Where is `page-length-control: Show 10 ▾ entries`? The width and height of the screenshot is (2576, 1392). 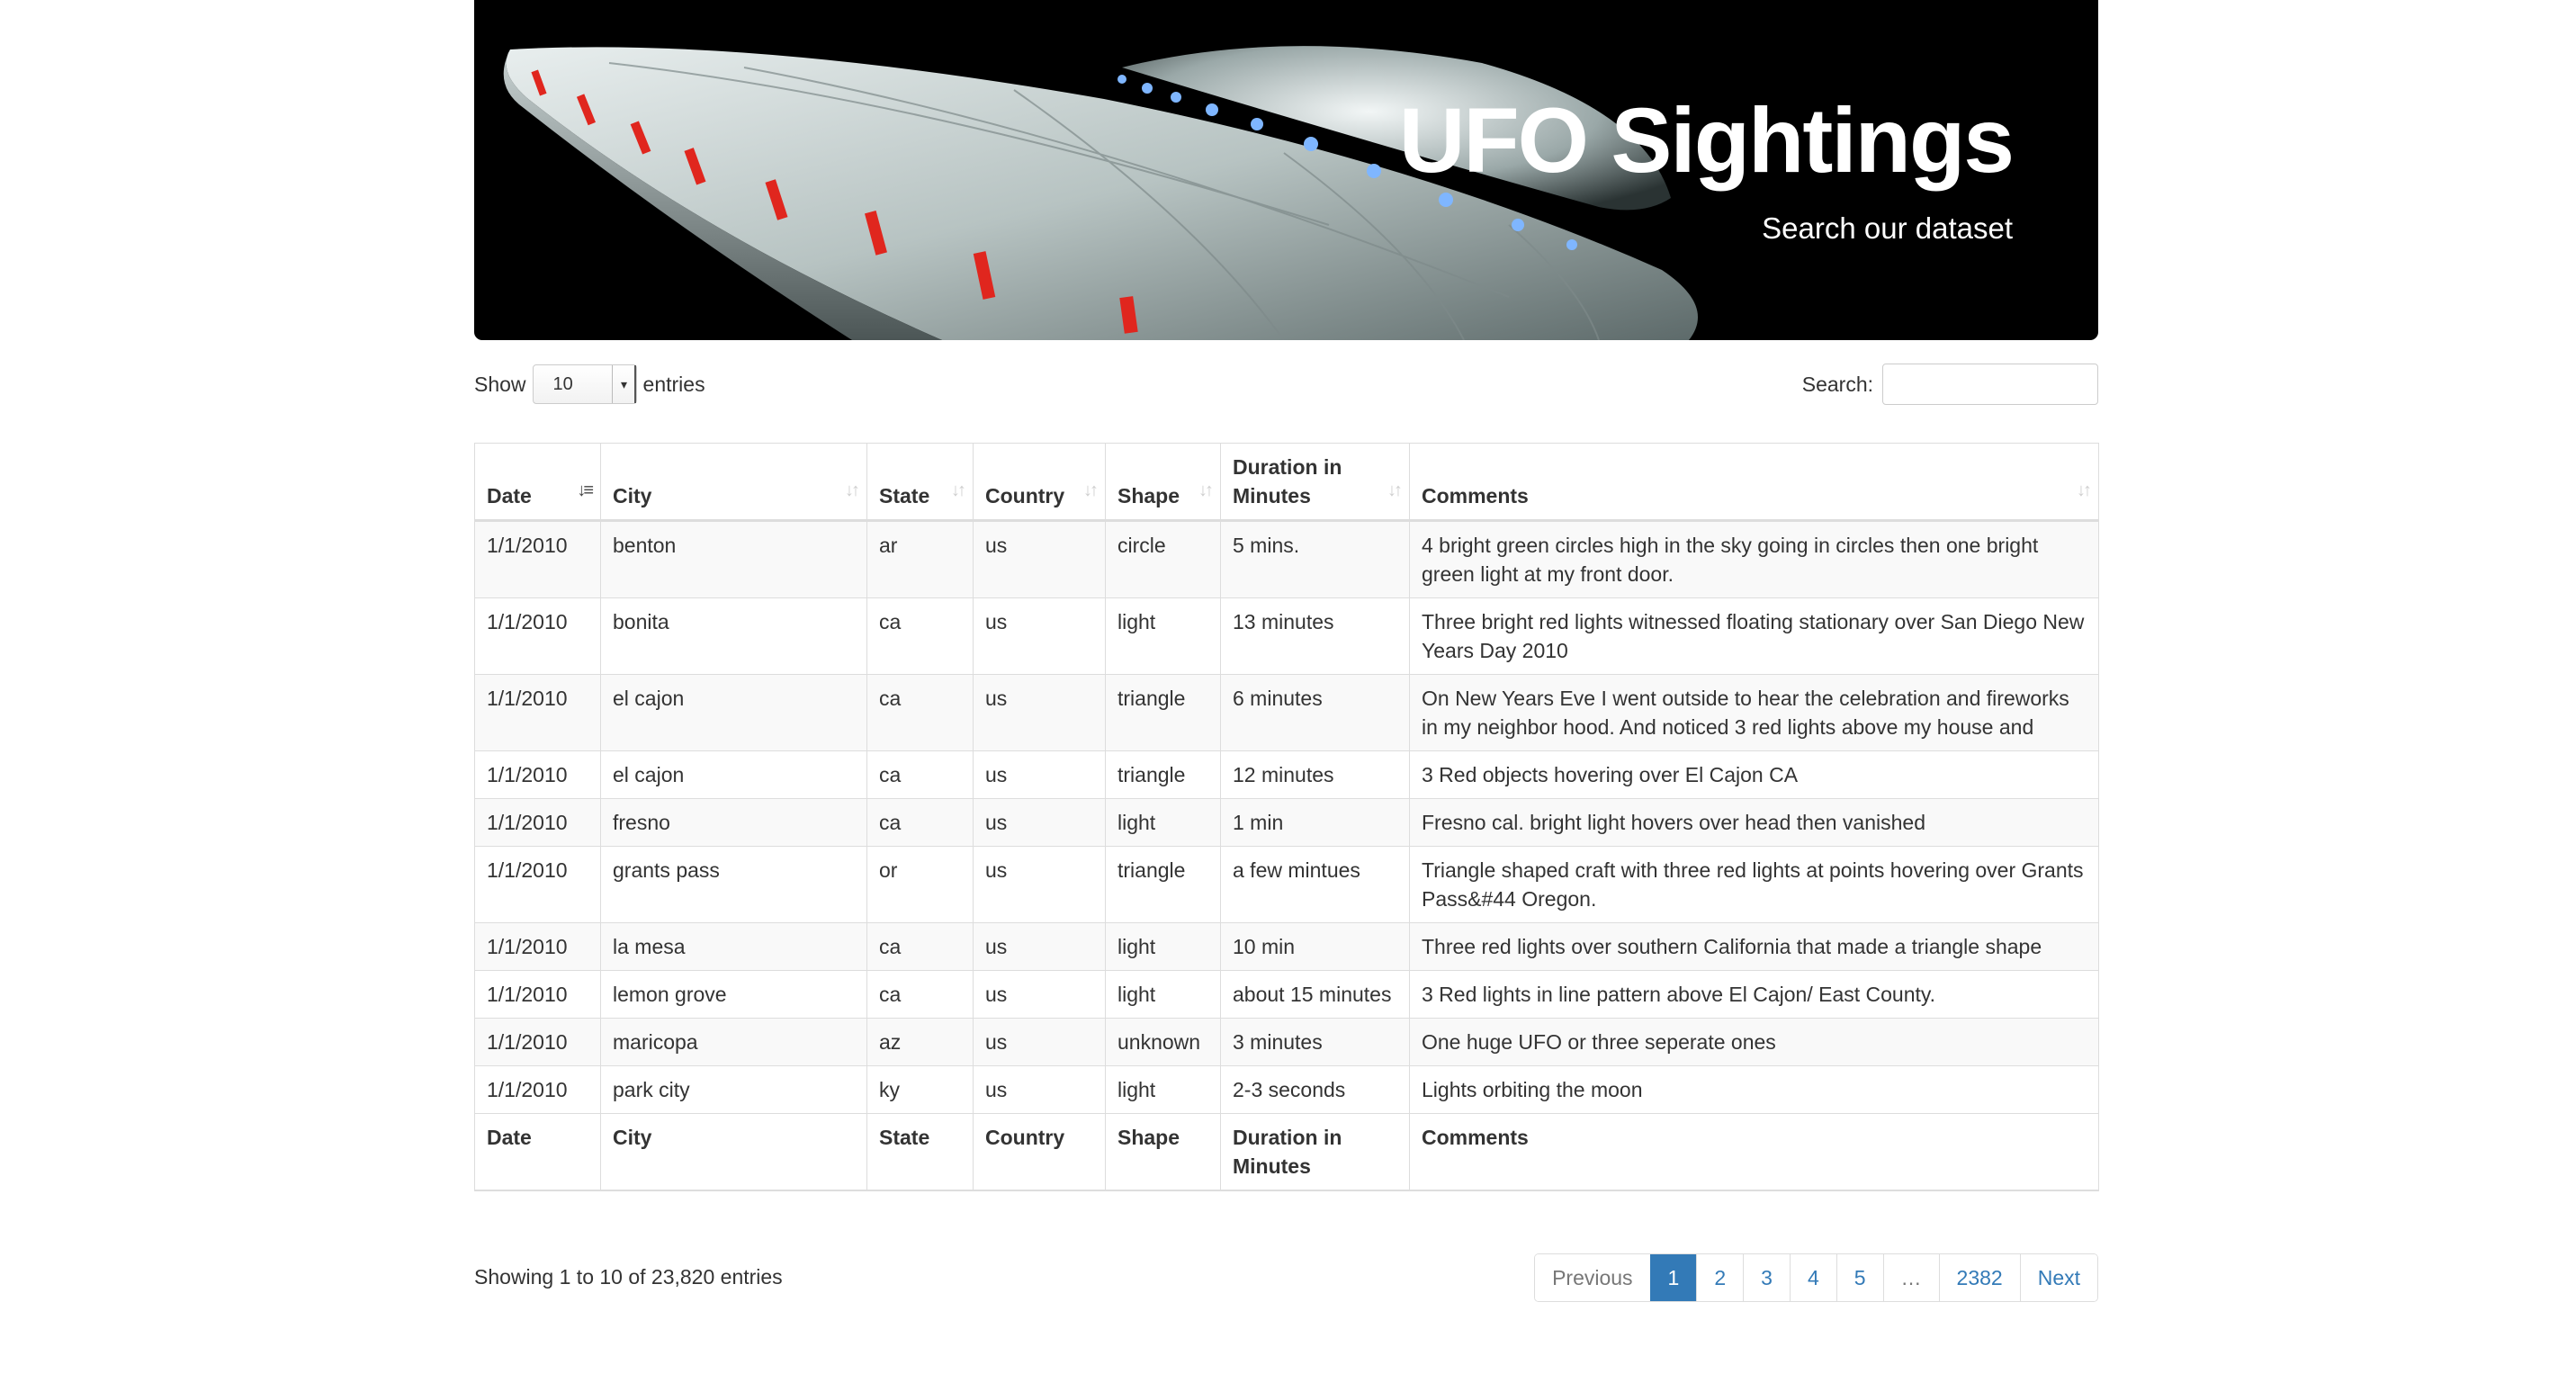
page-length-control: Show 10 ▾ entries is located at coordinates (590, 384).